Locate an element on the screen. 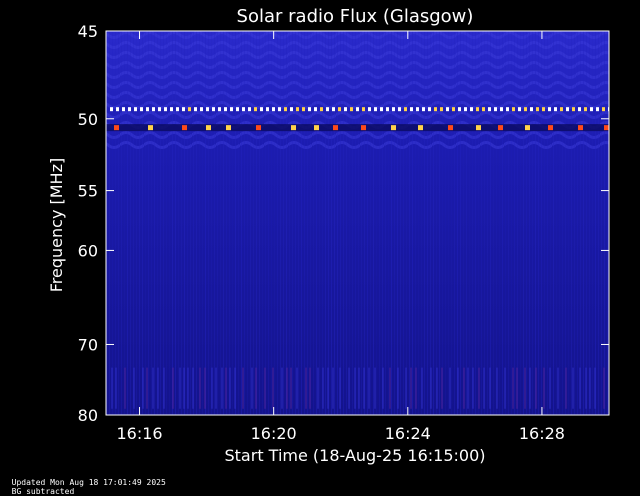  updated-timestamp: Updated Mon Aug 18 17:01:49 2025 is located at coordinates (88, 482).